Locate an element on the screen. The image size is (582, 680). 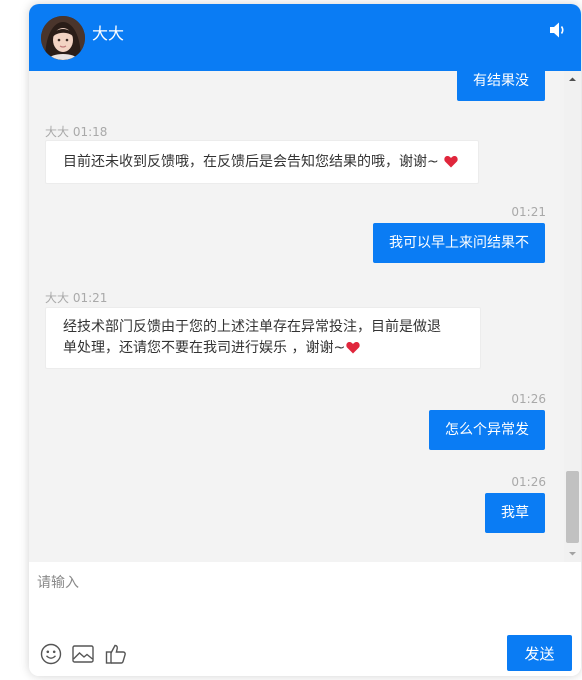
scroll-up-arrow-icon is located at coordinates (572, 79).